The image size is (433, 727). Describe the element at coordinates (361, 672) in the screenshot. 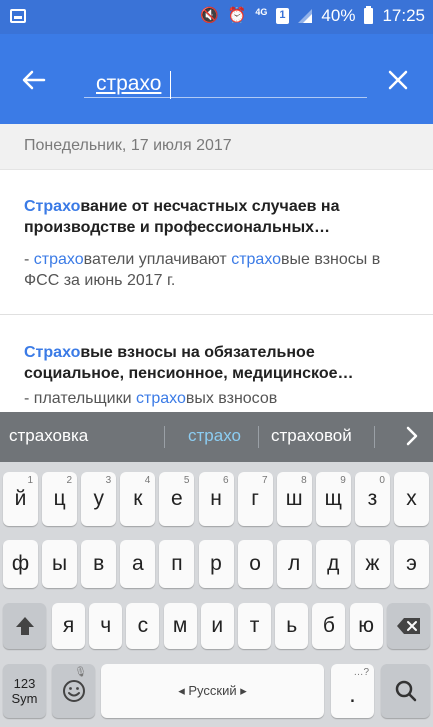

I see `period-key-hint: …?` at that location.